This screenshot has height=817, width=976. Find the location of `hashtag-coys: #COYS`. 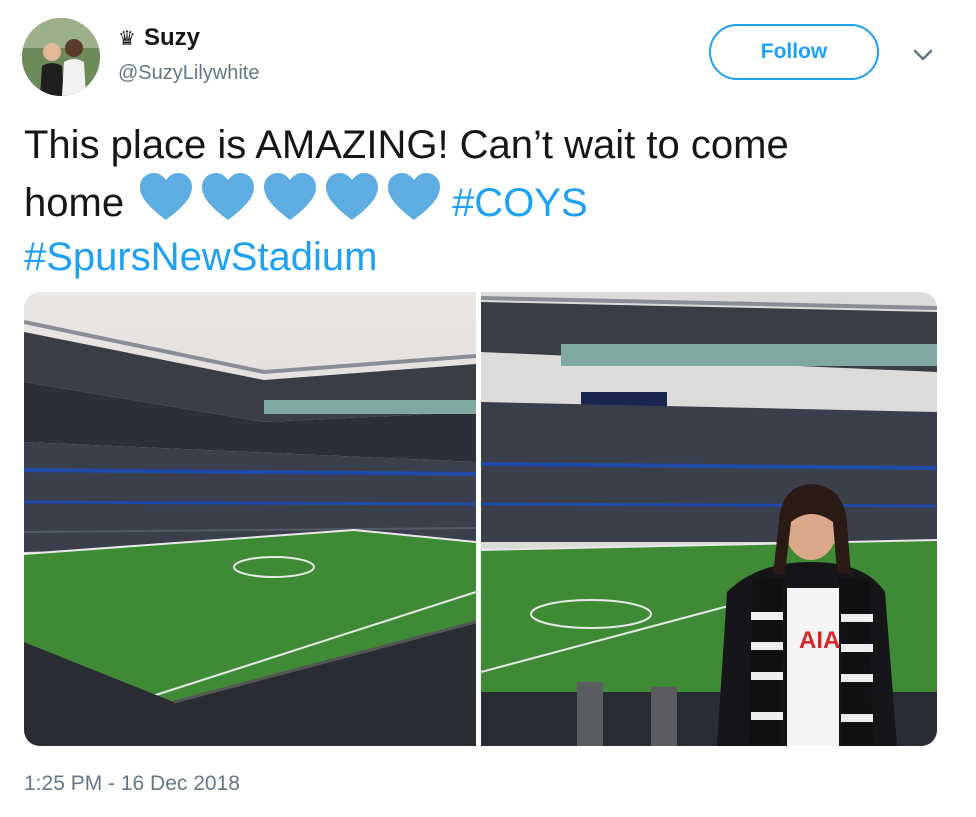

hashtag-coys: #COYS is located at coordinates (520, 203).